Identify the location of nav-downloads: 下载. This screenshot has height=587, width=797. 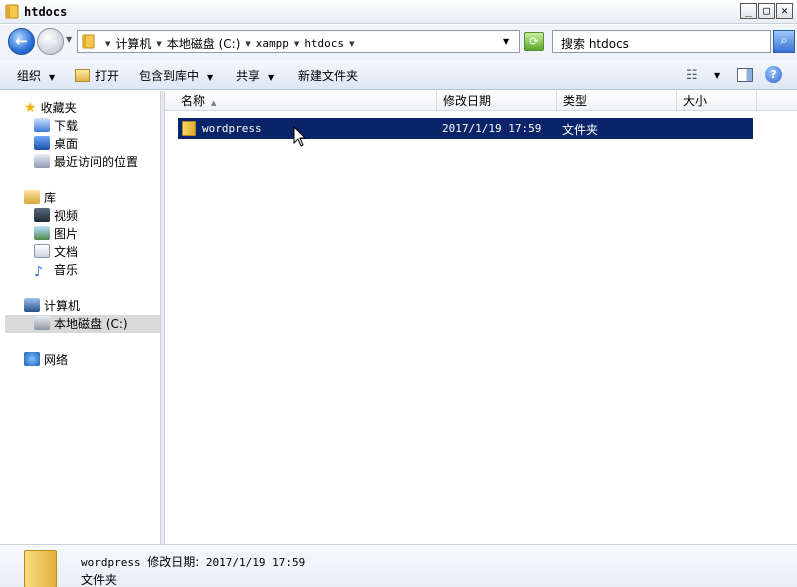
(56, 126).